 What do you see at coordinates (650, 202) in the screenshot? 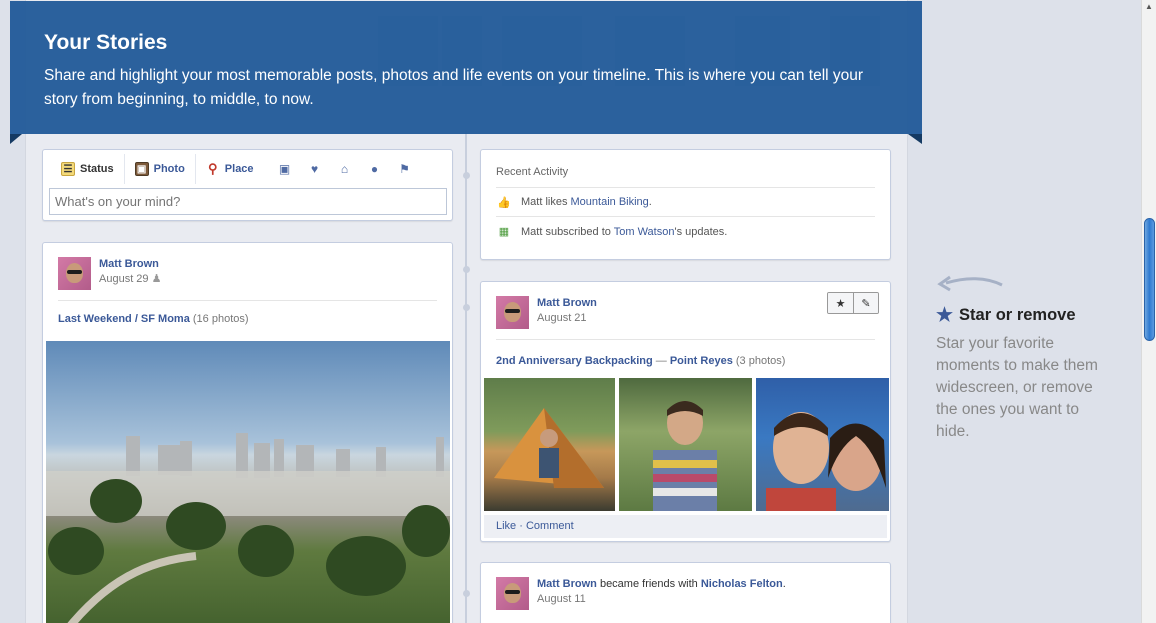
I see `activity-suffix: .` at bounding box center [650, 202].